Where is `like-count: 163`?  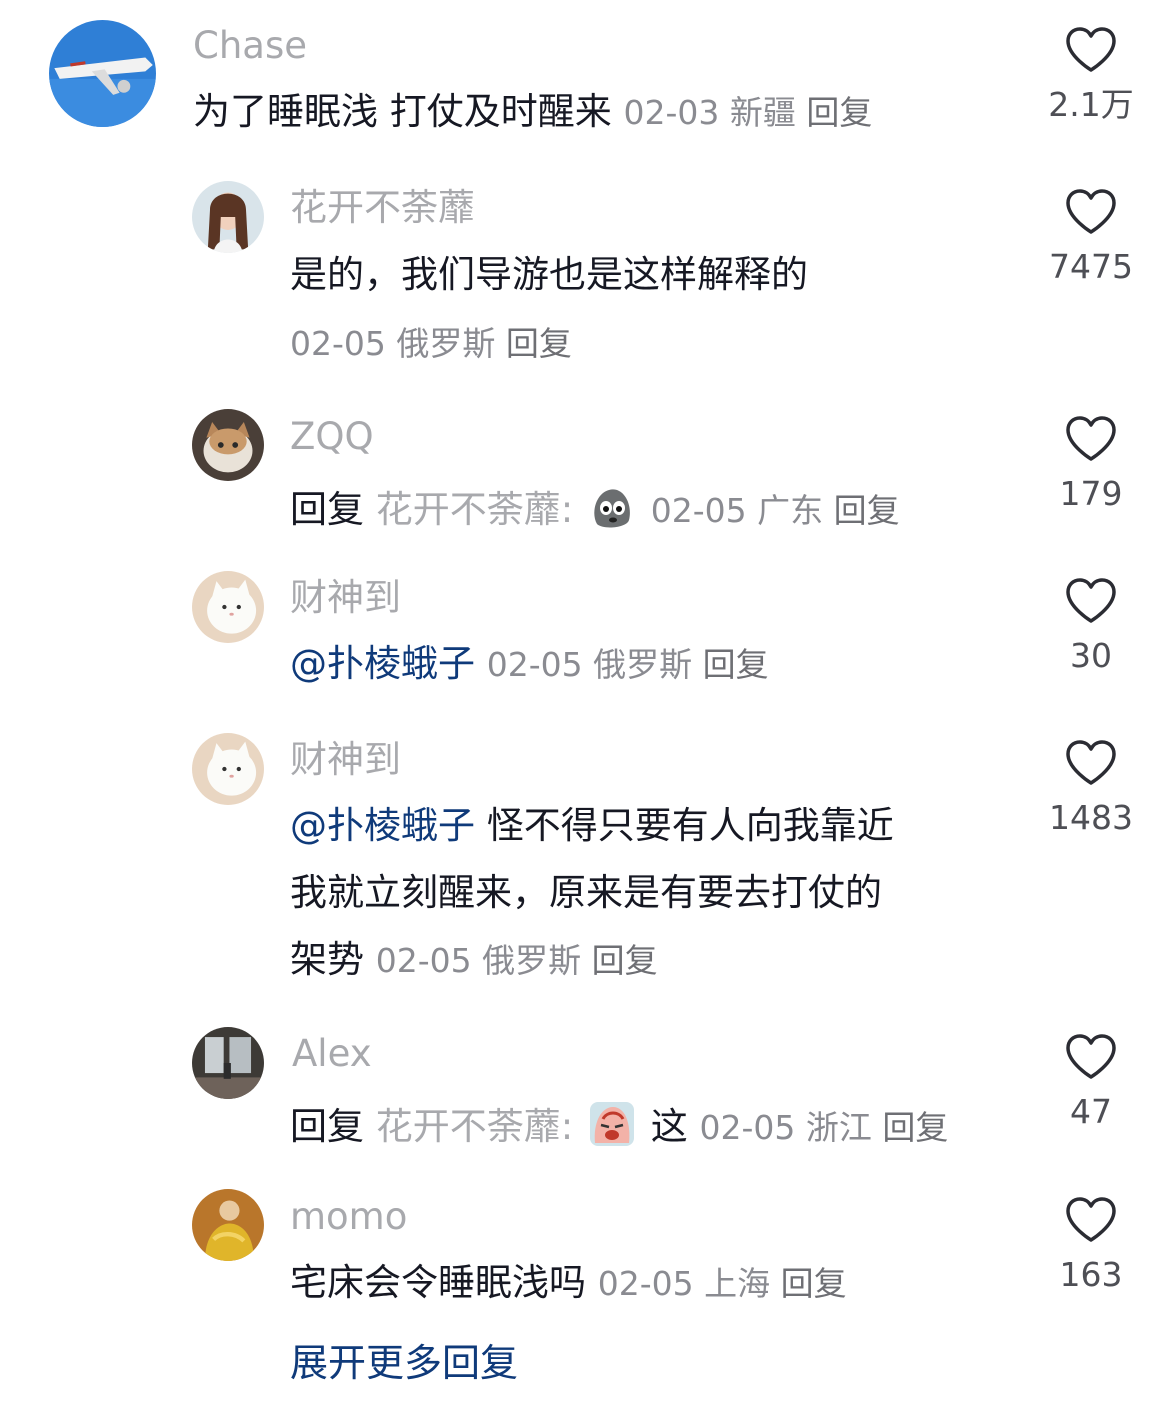
like-count: 163 is located at coordinates (1091, 1274).